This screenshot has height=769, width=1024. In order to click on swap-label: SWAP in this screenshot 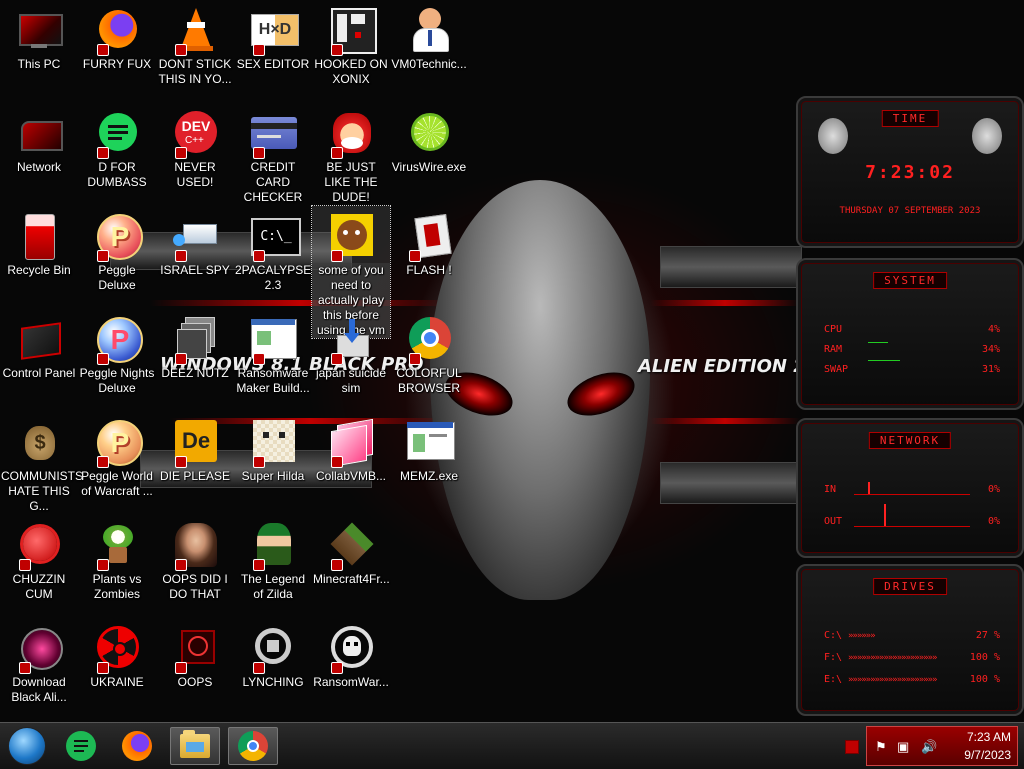, I will do `click(836, 369)`.